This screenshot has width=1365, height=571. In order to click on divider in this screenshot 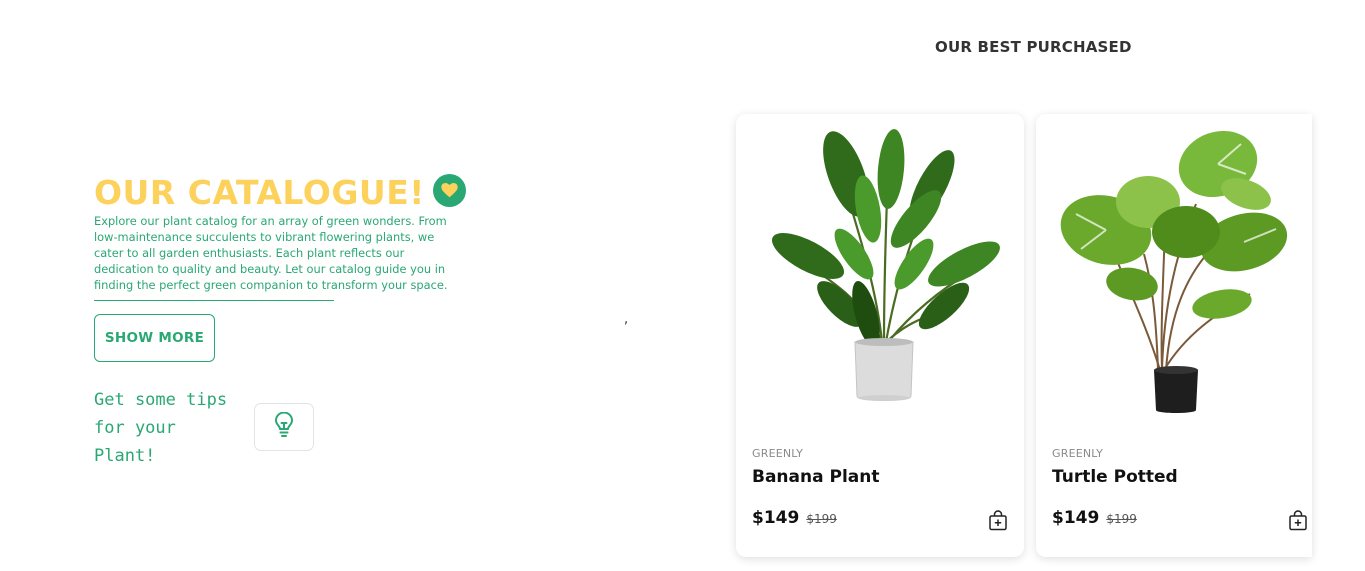, I will do `click(214, 300)`.